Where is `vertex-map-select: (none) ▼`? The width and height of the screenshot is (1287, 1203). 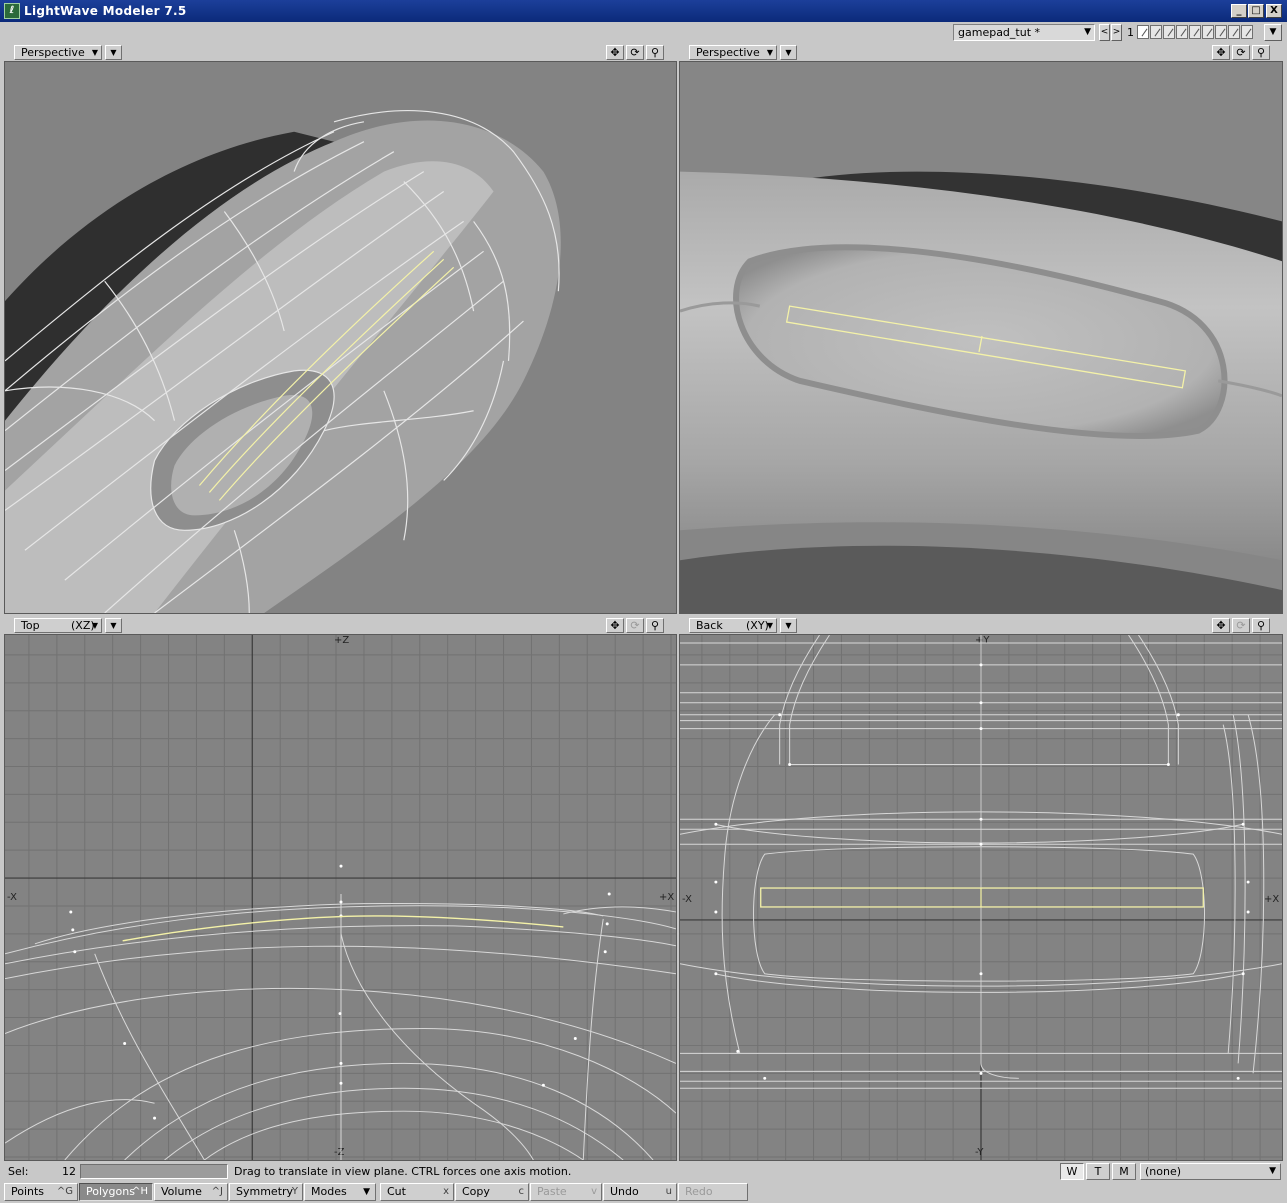 vertex-map-select: (none) ▼ is located at coordinates (1210, 1171).